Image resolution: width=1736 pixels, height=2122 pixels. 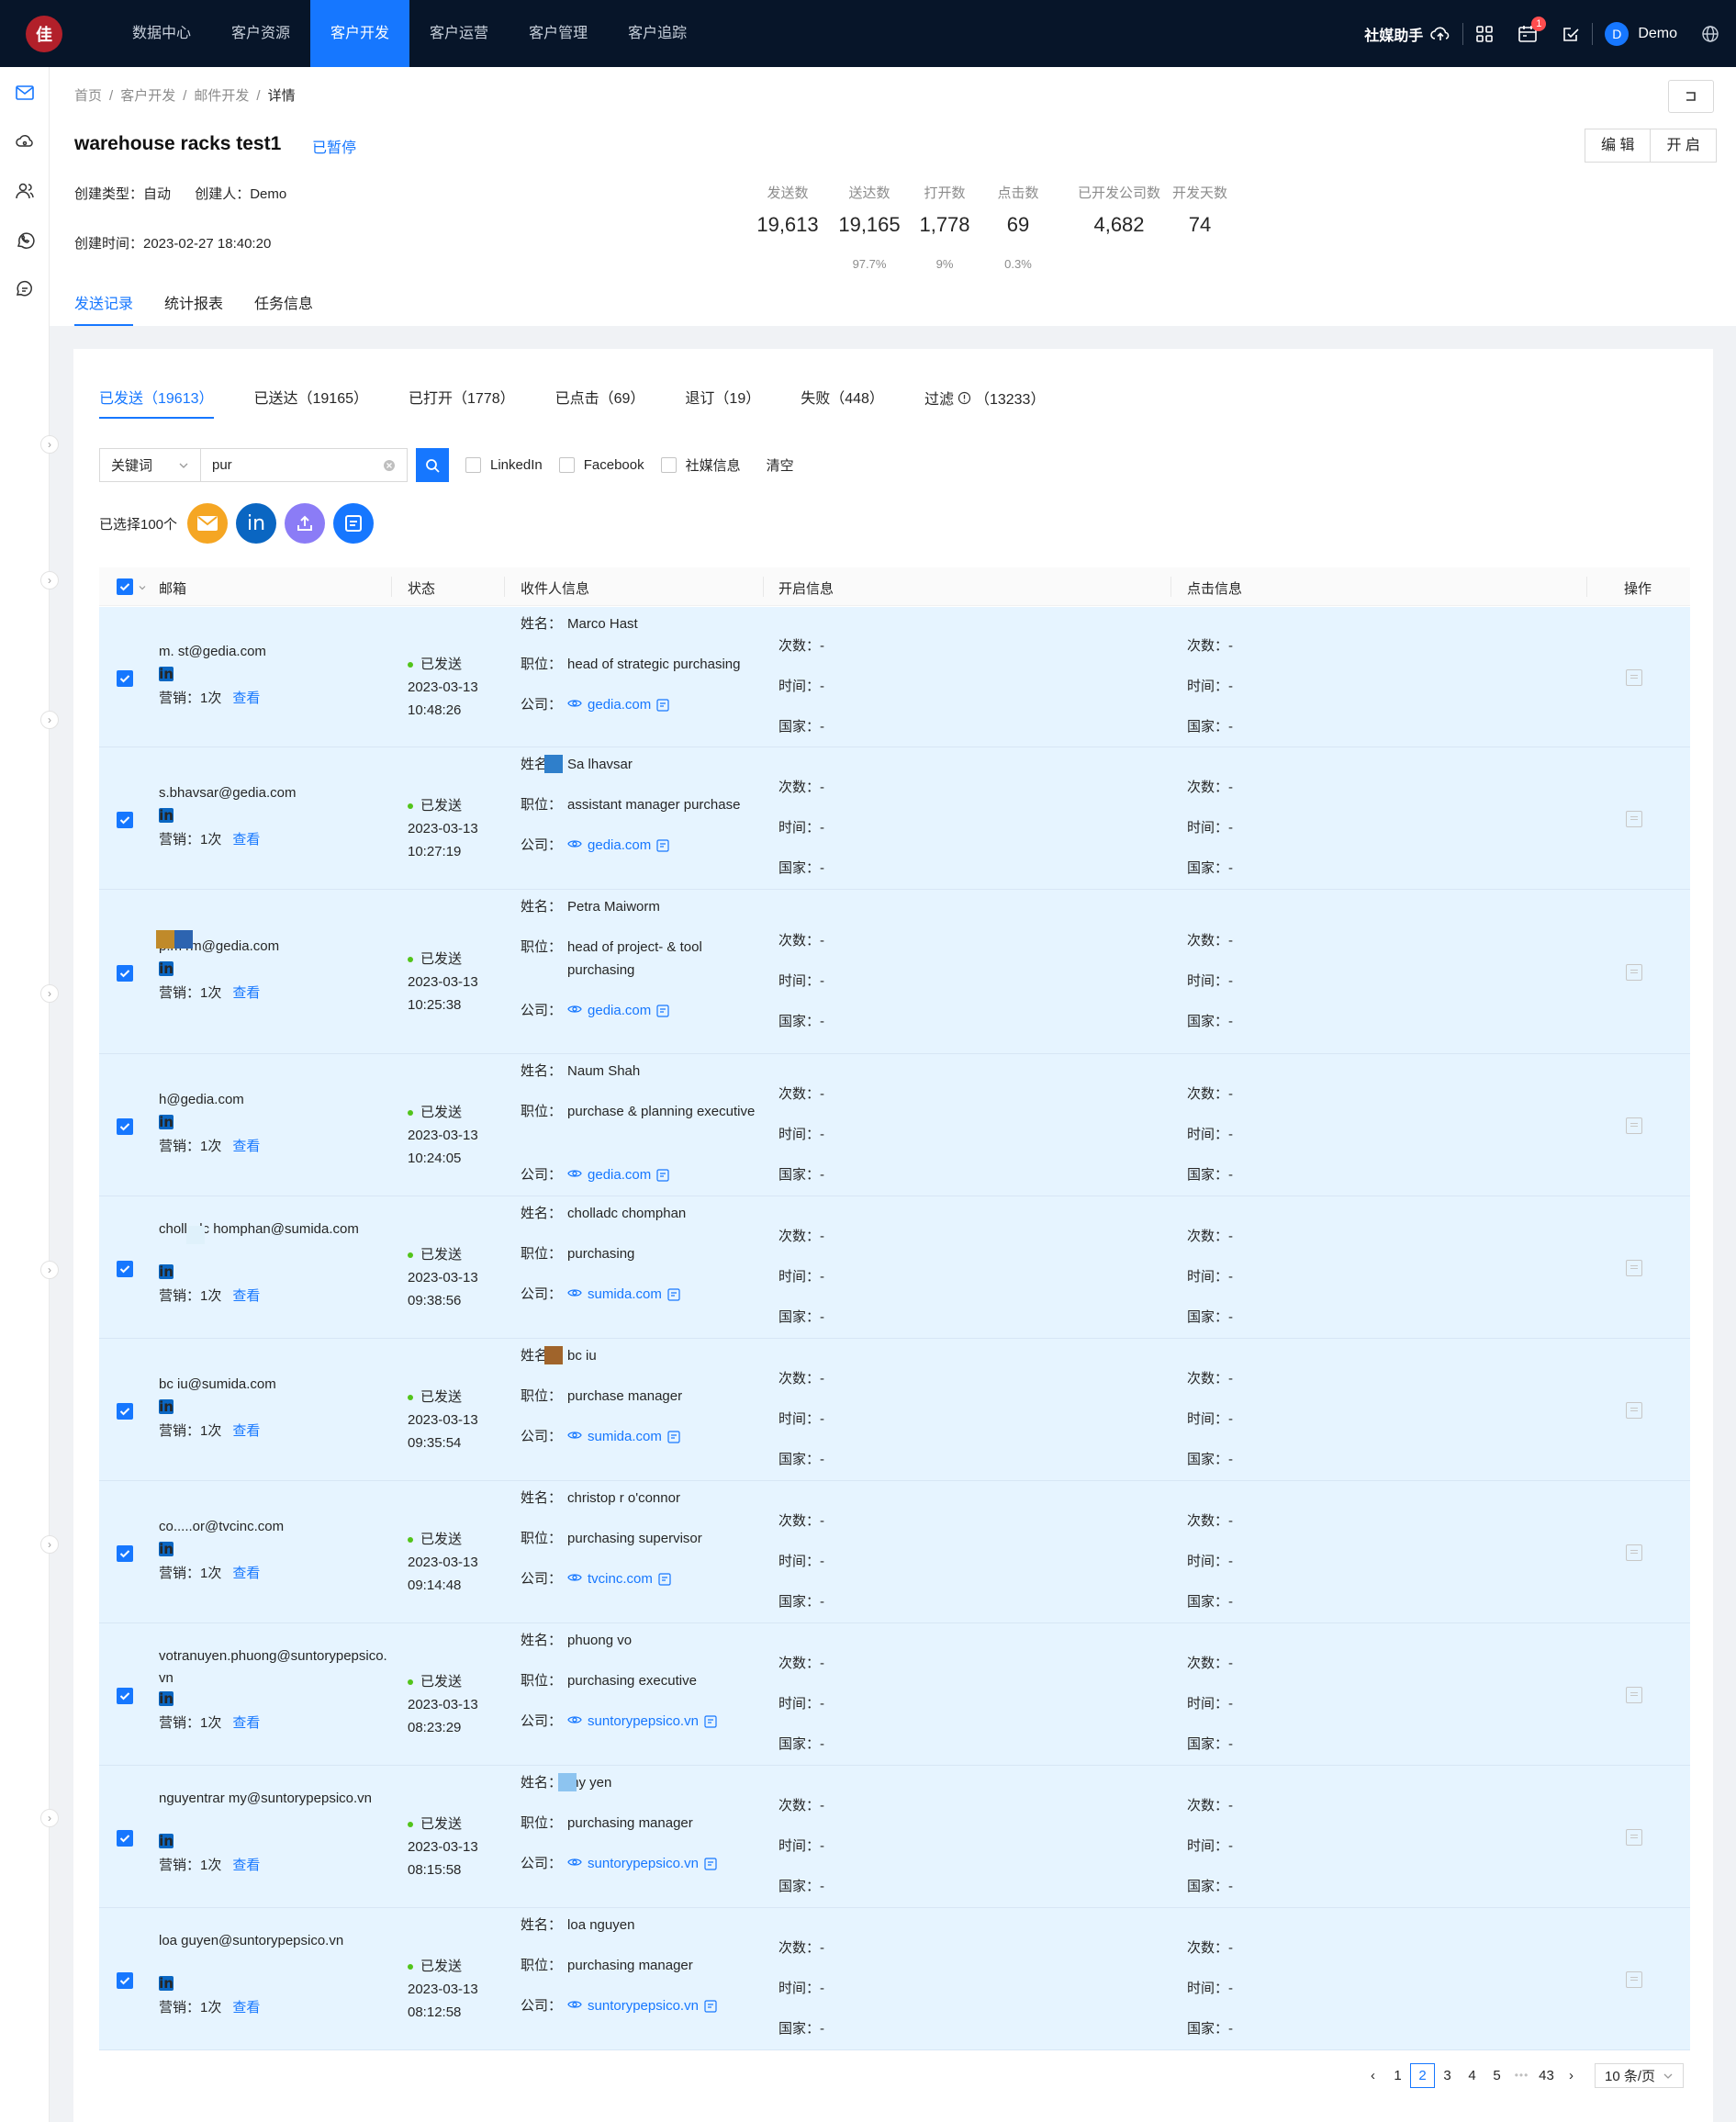 I want to click on nav-item: 客户追踪, so click(x=657, y=33).